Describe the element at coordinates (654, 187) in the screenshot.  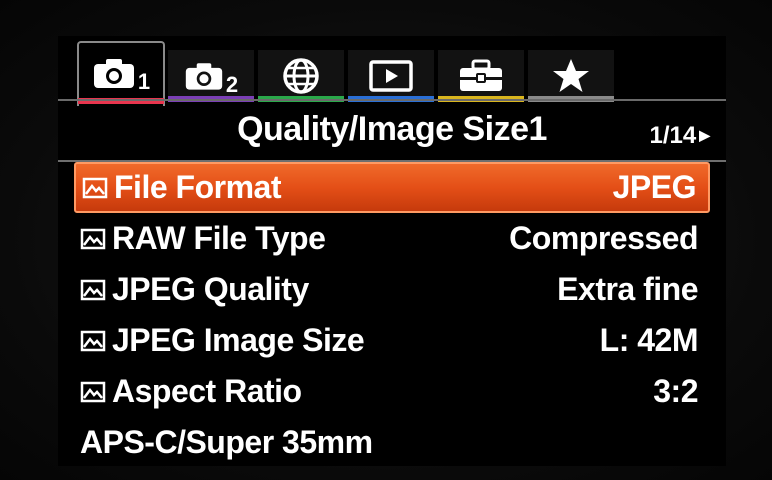
I see `menu-item-value: JPEG` at that location.